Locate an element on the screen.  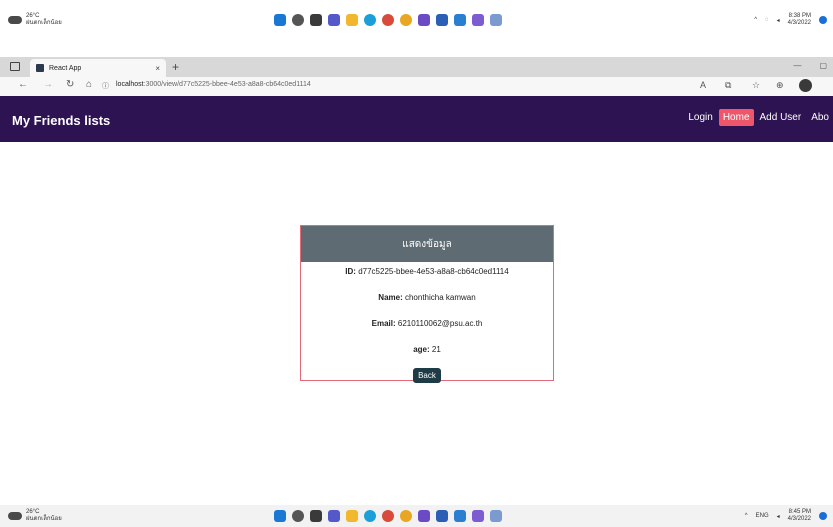
info-icon: ⓘ is located at coordinates (105, 86).